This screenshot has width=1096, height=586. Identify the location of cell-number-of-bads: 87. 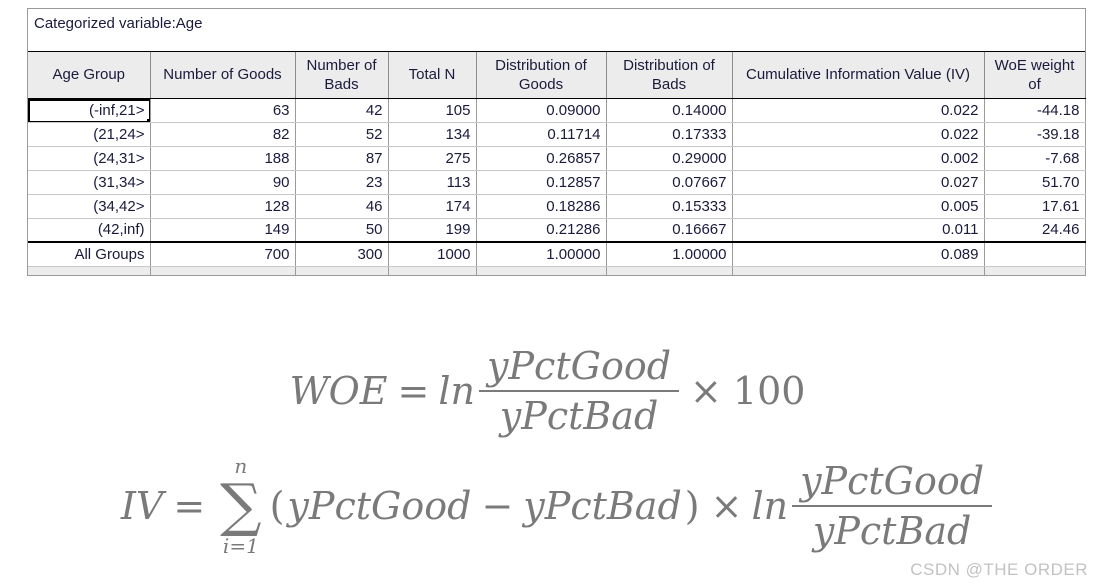
(342, 158).